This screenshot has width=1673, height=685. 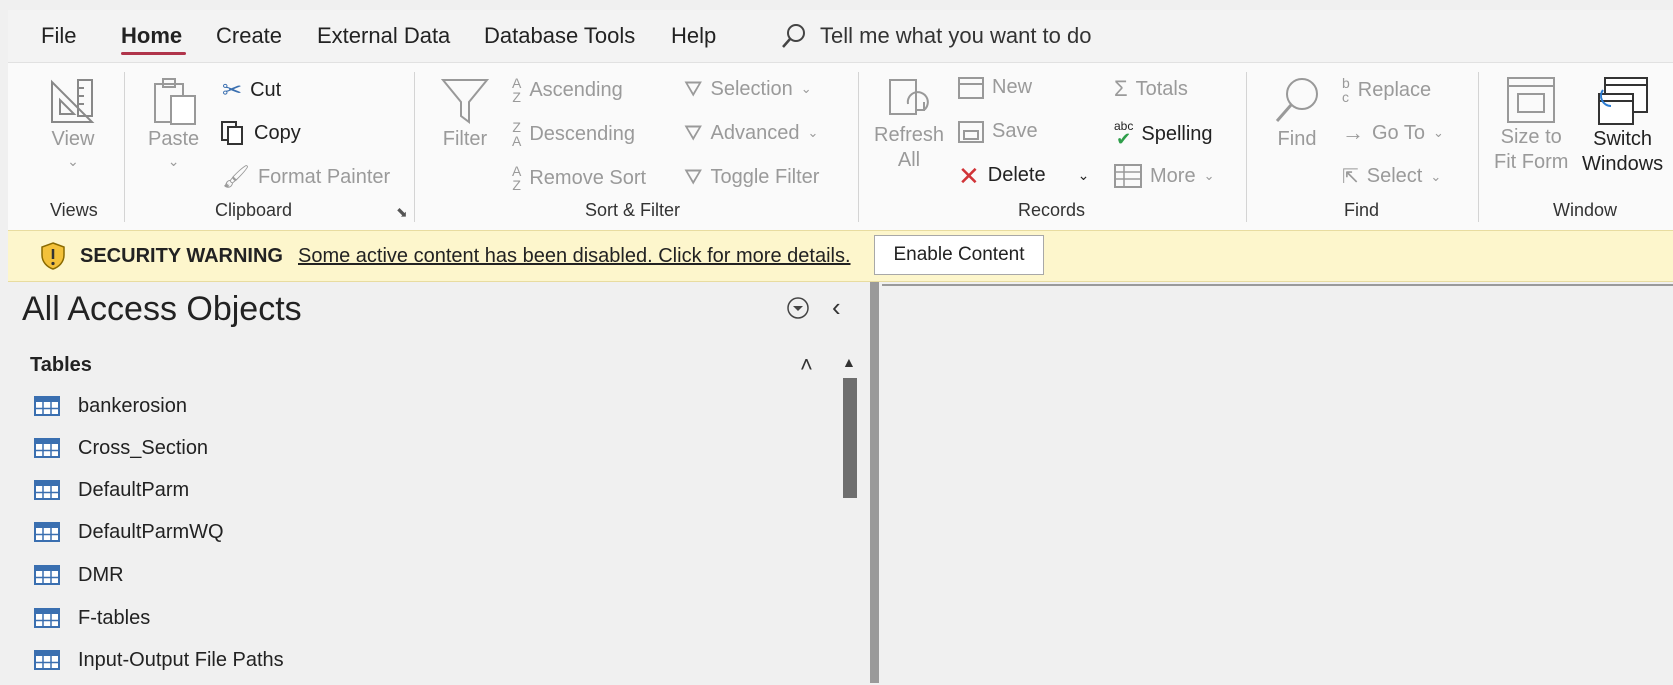 What do you see at coordinates (693, 36) in the screenshot?
I see `menu-help: Help` at bounding box center [693, 36].